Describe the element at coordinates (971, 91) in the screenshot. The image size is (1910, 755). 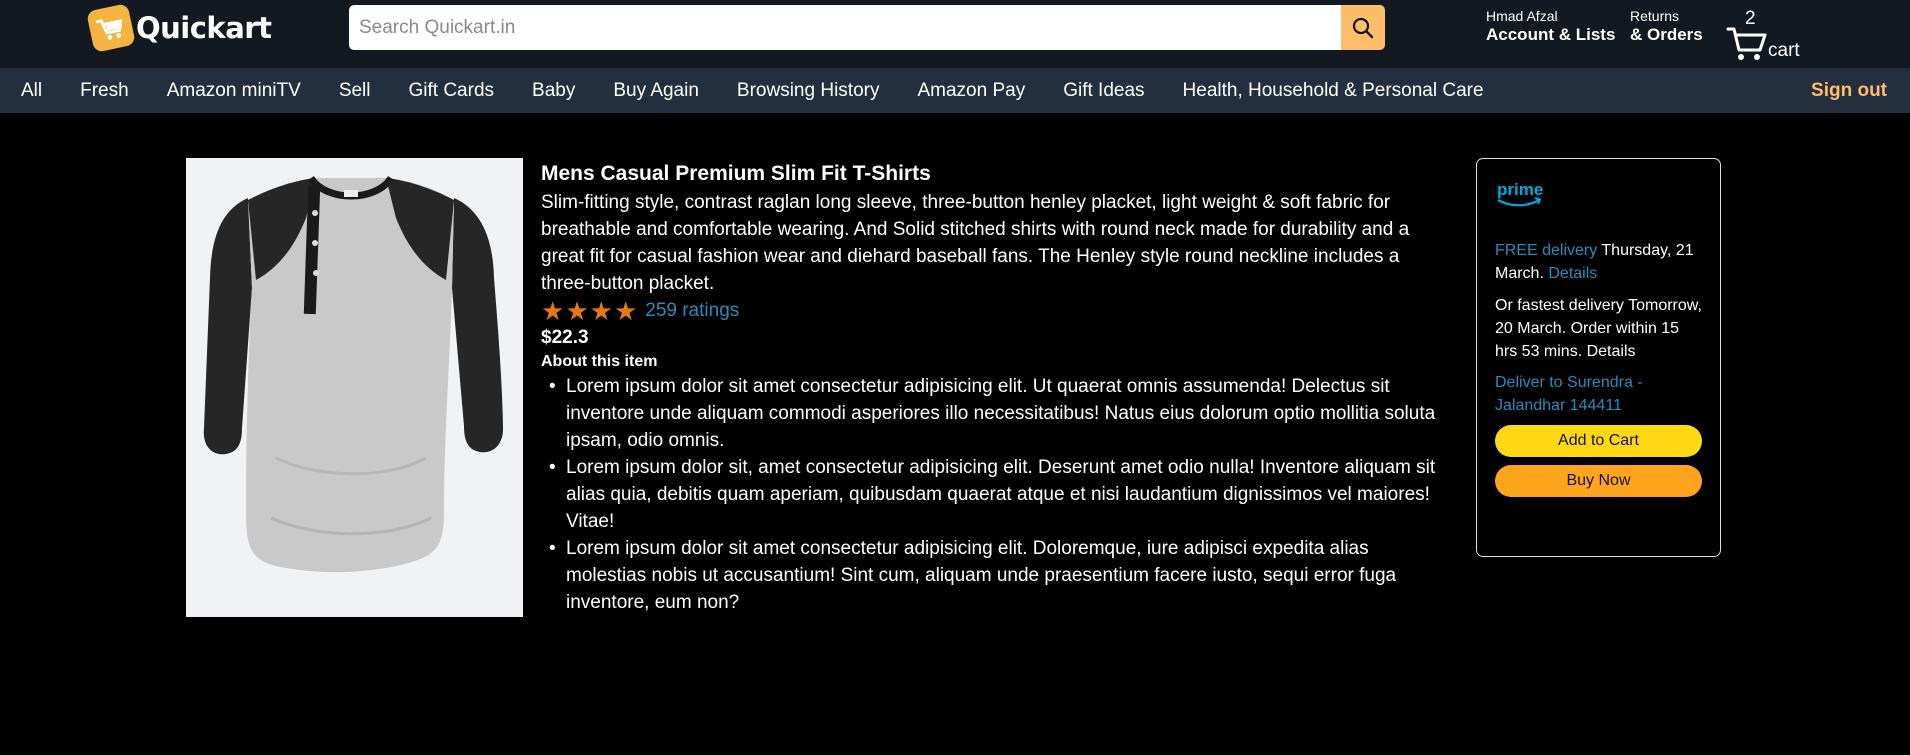
I see `nav-item-amazon-pay: Amazon Pay` at that location.